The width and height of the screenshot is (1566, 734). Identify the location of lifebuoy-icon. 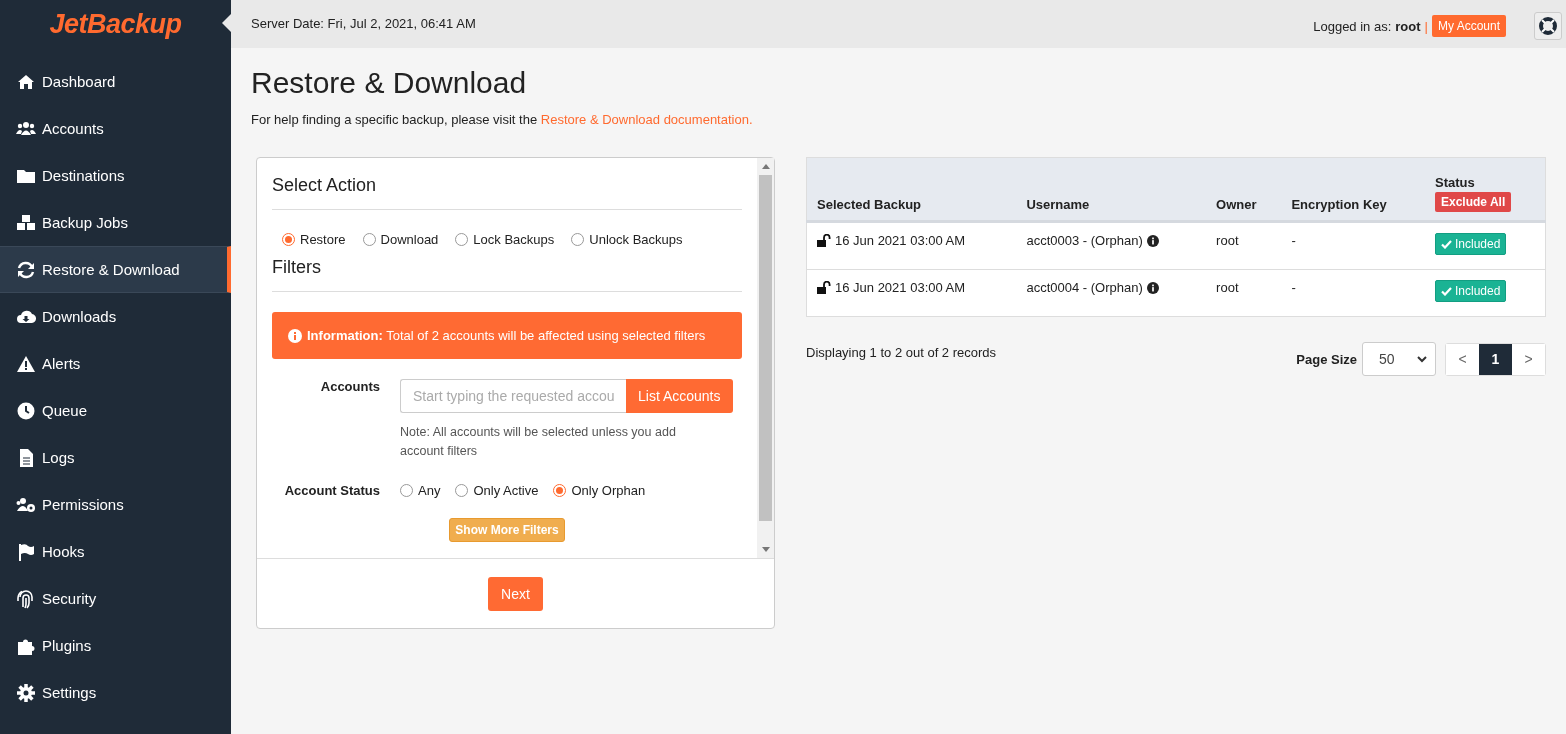
(1548, 26).